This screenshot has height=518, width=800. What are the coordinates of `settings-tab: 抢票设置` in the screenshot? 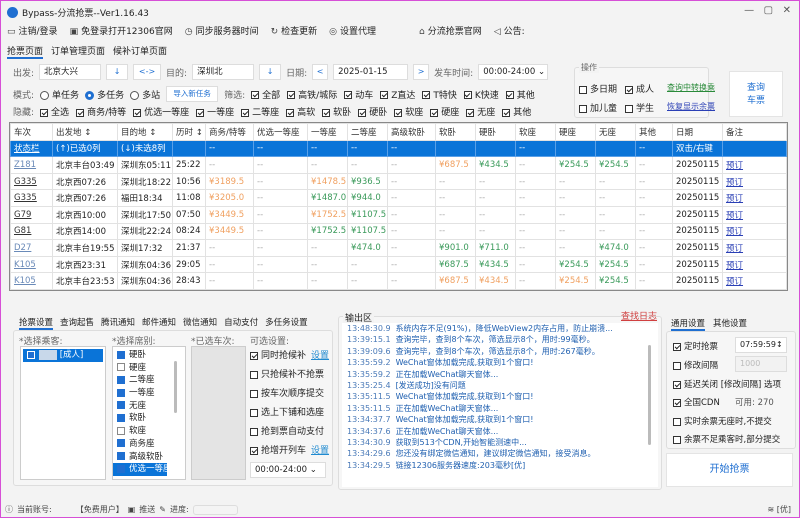 It's located at (36, 323).